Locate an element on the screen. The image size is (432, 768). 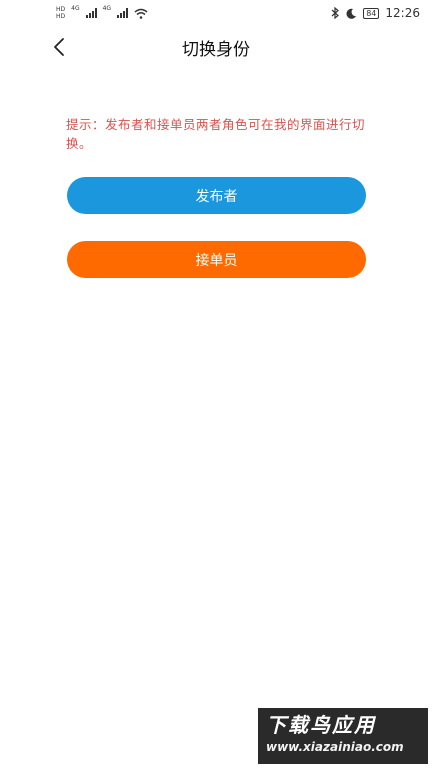
net-type-2: 4G is located at coordinates (107, 8).